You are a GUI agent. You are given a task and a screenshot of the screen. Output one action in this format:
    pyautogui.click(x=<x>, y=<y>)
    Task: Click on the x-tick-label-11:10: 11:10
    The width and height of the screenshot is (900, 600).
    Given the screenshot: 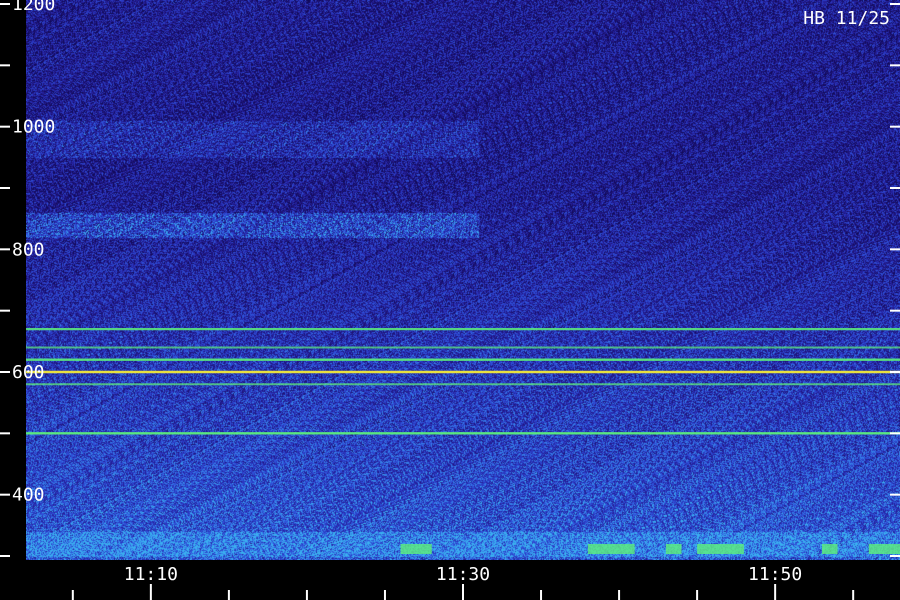 What is the action you would take?
    pyautogui.click(x=151, y=574)
    